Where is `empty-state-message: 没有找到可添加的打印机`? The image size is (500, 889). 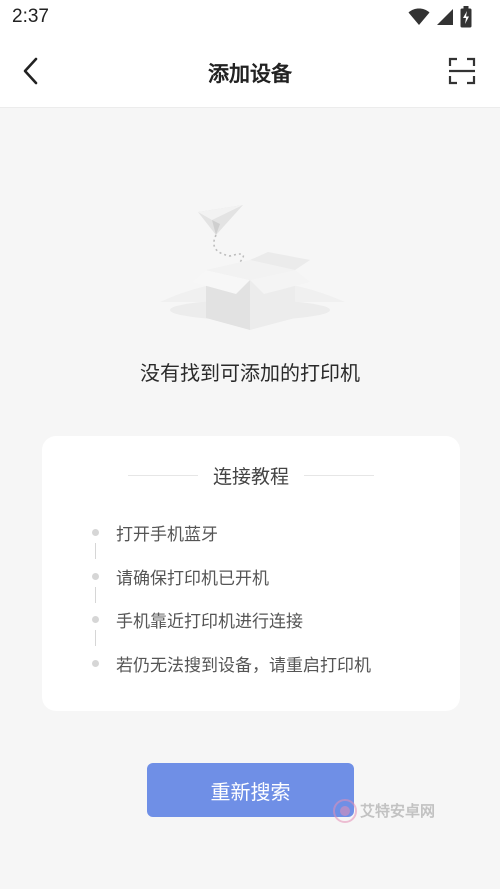
empty-state-message: 没有找到可添加的打印机 is located at coordinates (250, 373).